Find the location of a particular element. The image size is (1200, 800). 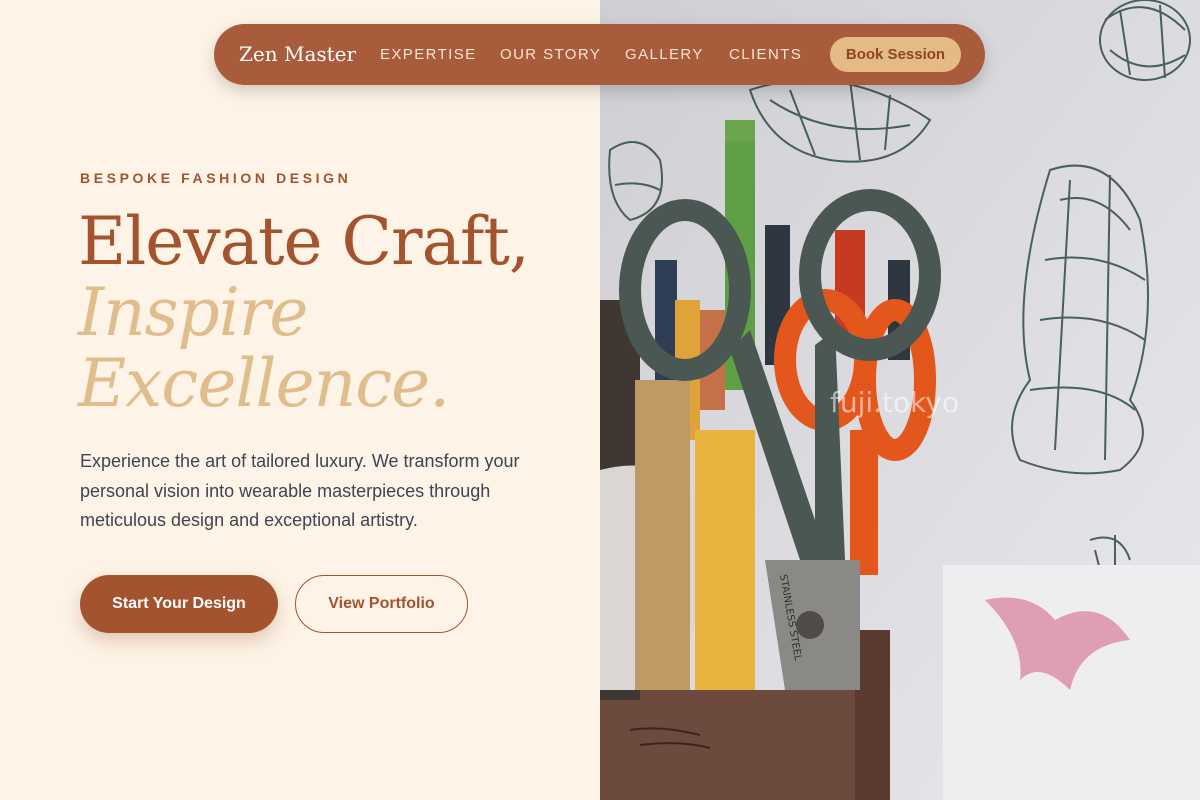

nav-link-clients: CLIENTS is located at coordinates (765, 54).